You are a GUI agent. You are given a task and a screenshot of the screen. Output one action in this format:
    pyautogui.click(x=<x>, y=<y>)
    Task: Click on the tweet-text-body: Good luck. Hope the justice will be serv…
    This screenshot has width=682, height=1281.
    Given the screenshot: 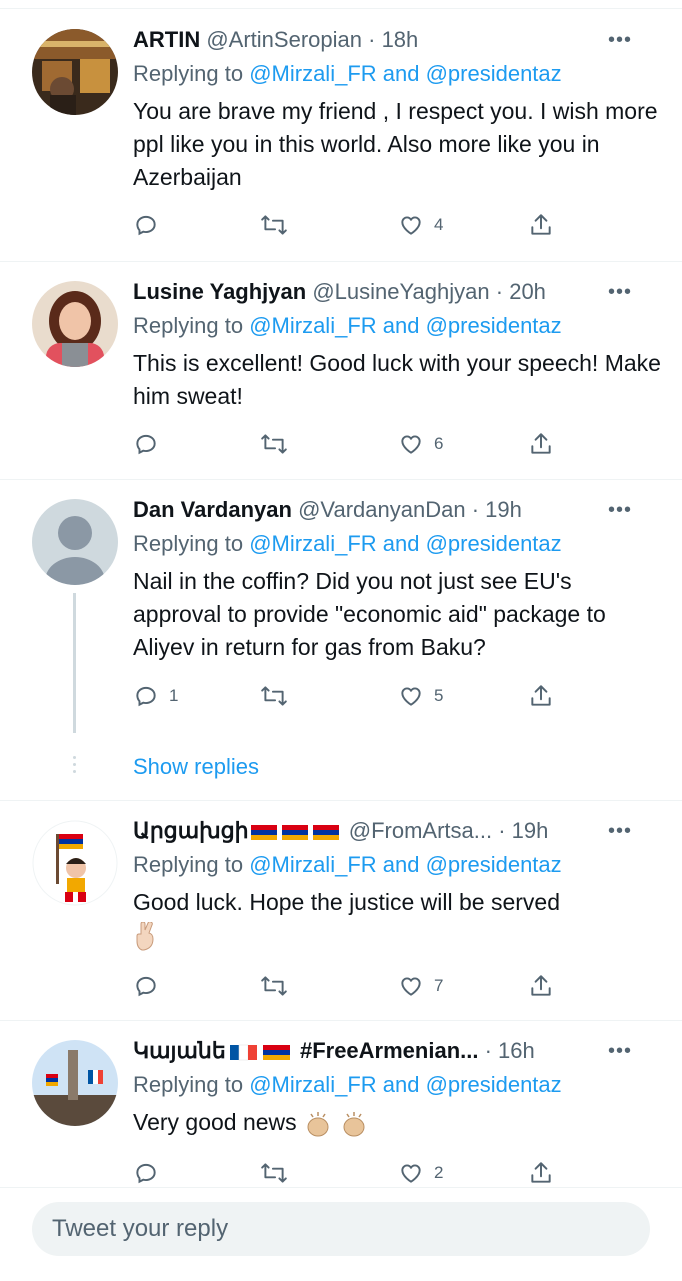 What is the action you would take?
    pyautogui.click(x=346, y=902)
    